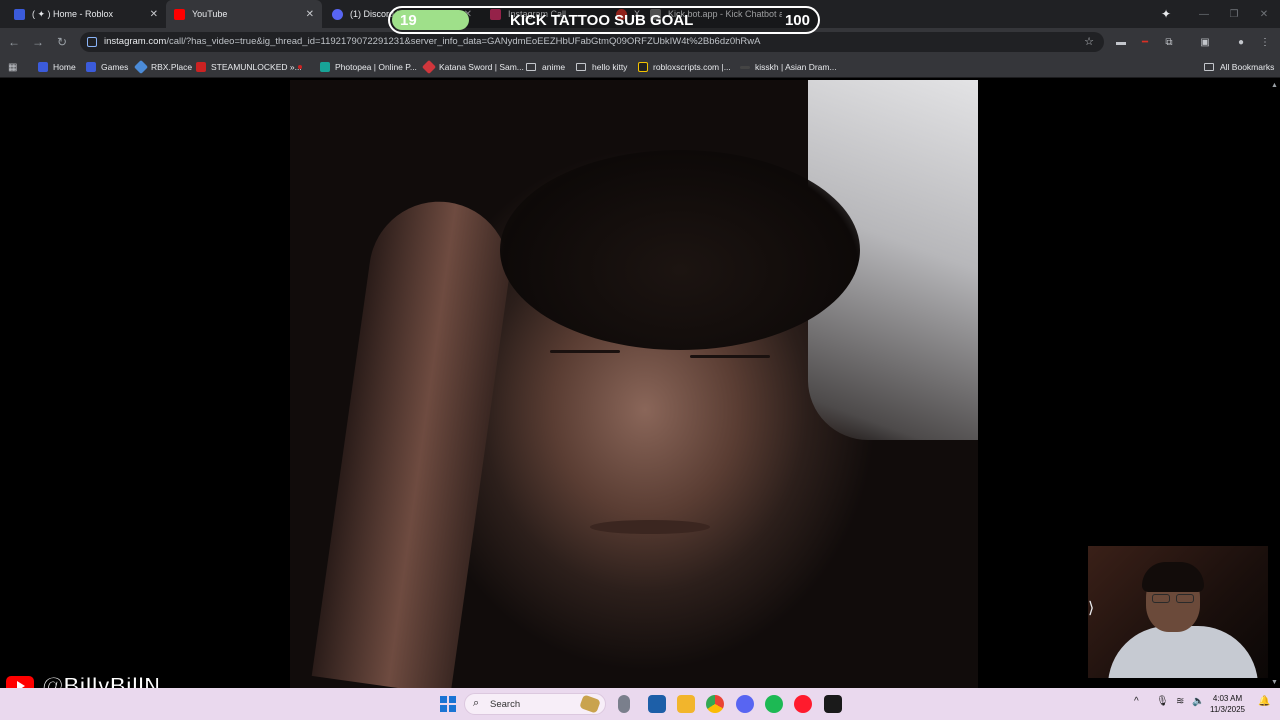  Describe the element at coordinates (325, 67) in the screenshot. I see `photopea-icon` at that location.